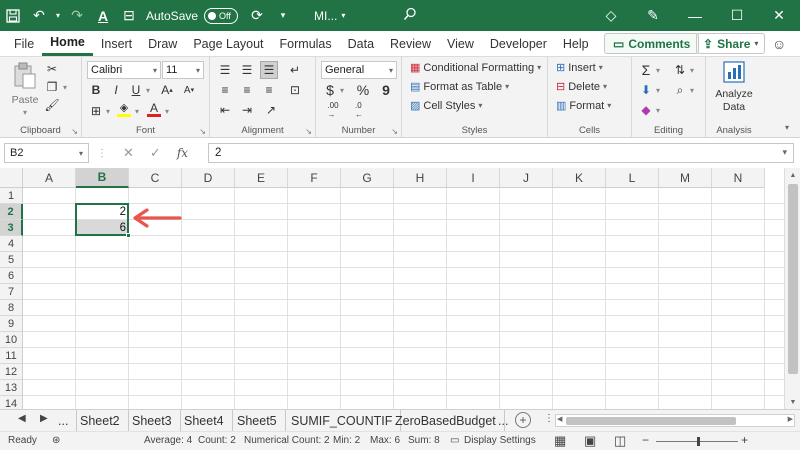 Image resolution: width=800 pixels, height=450 pixels. I want to click on name-box: B2 ▾, so click(46, 153).